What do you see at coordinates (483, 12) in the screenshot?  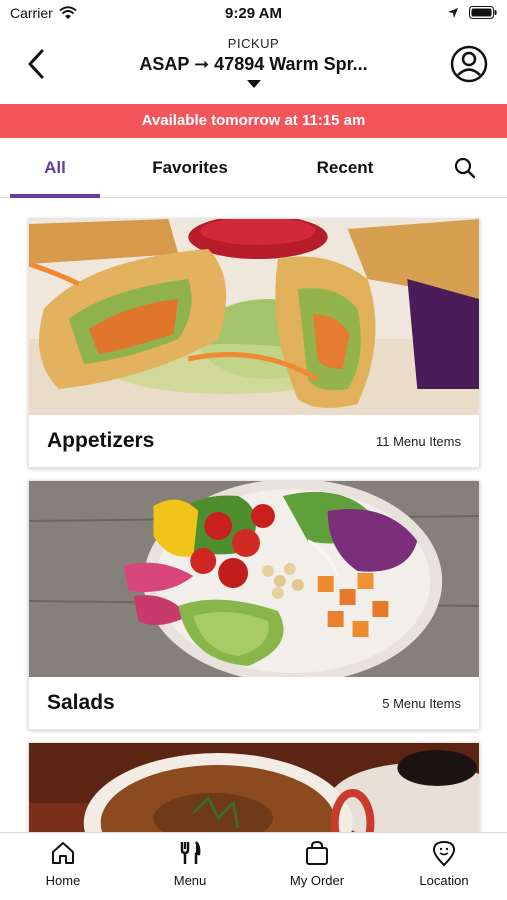 I see `battery-icon` at bounding box center [483, 12].